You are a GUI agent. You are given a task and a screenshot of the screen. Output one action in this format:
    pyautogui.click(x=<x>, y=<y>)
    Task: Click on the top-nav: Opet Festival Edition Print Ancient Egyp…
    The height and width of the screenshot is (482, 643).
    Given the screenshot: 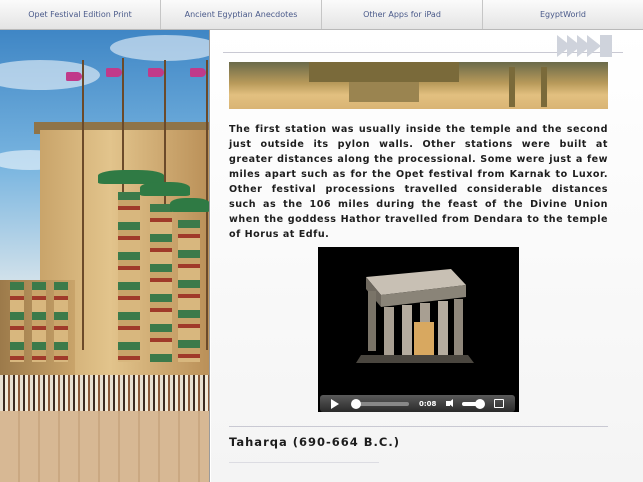 What is the action you would take?
    pyautogui.click(x=321, y=15)
    